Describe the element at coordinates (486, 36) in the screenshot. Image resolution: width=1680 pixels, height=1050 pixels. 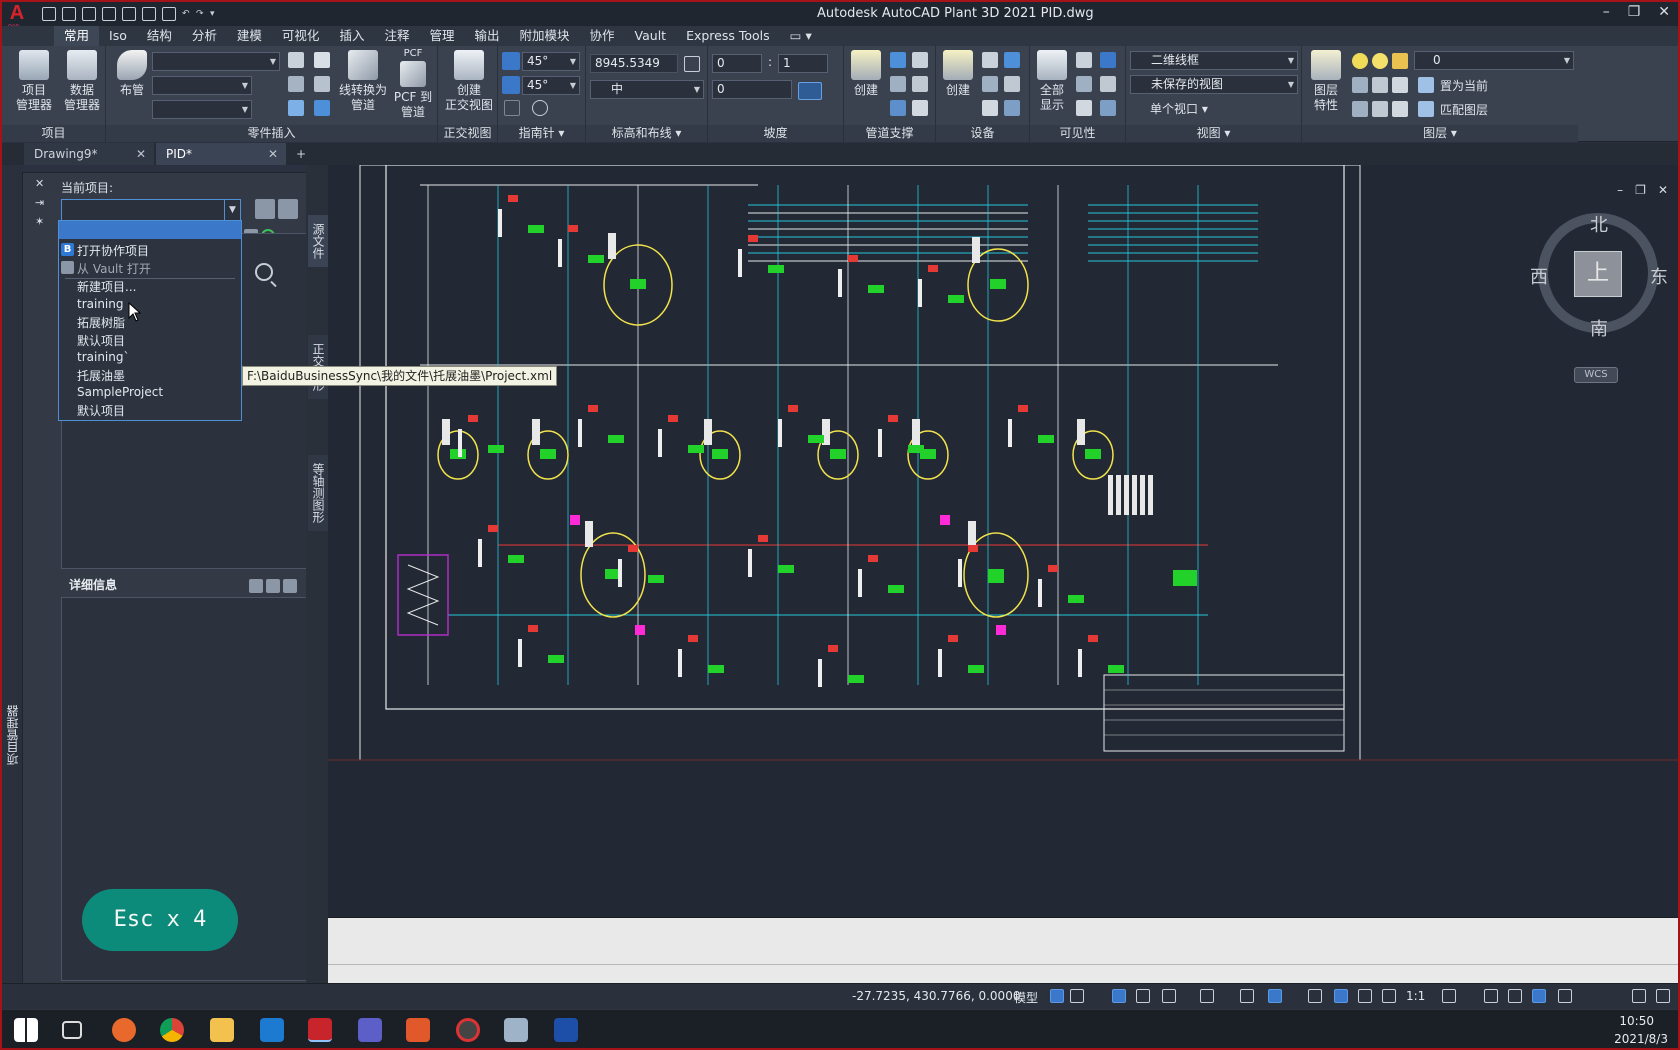
I see `tab-9: 输出` at that location.